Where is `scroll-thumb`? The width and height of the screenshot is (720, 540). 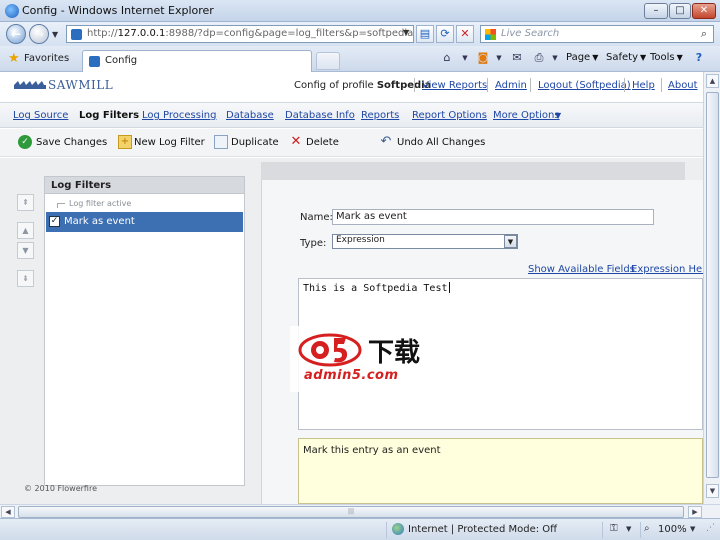
scroll-thumb is located at coordinates (712, 285).